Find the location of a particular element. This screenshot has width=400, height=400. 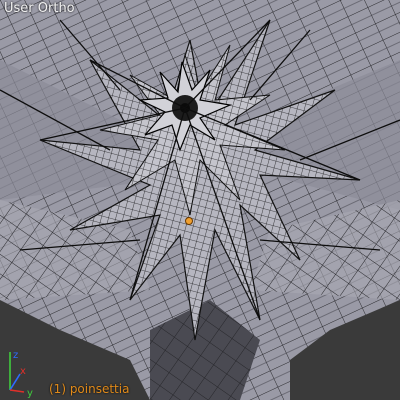

axis-gizmo-icon: z x y is located at coordinates (21, 374).